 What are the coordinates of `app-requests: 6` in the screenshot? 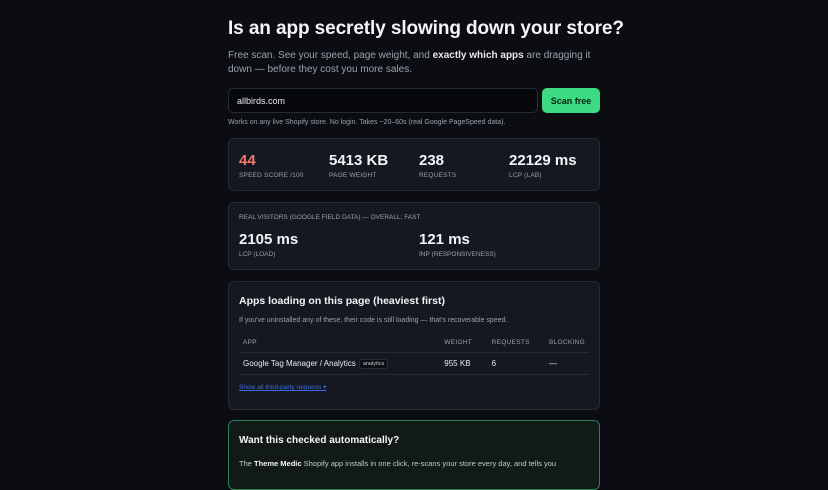 It's located at (516, 363).